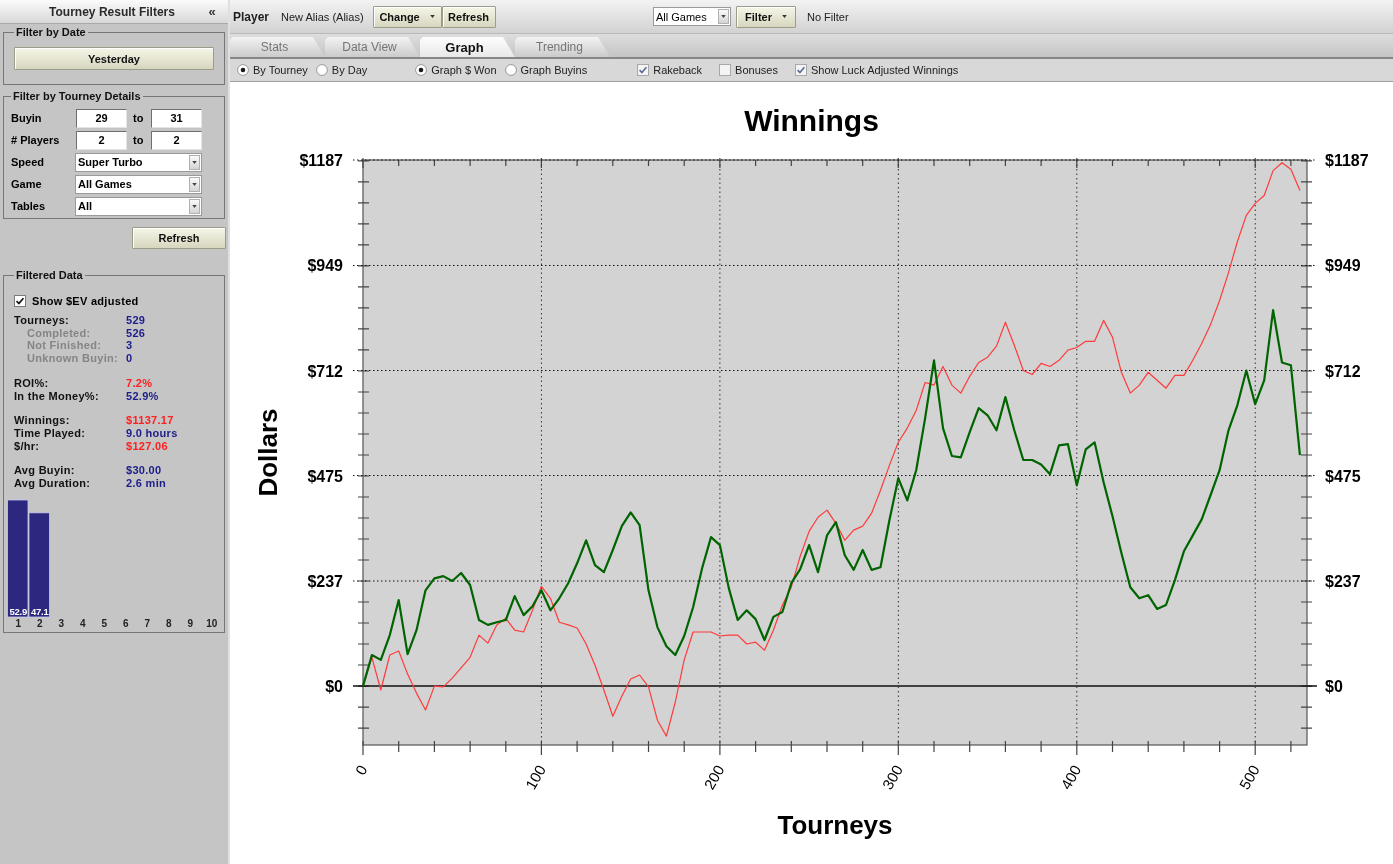 This screenshot has height=864, width=1393. Describe the element at coordinates (59, 333) in the screenshot. I see `stat-label: Completed:` at that location.